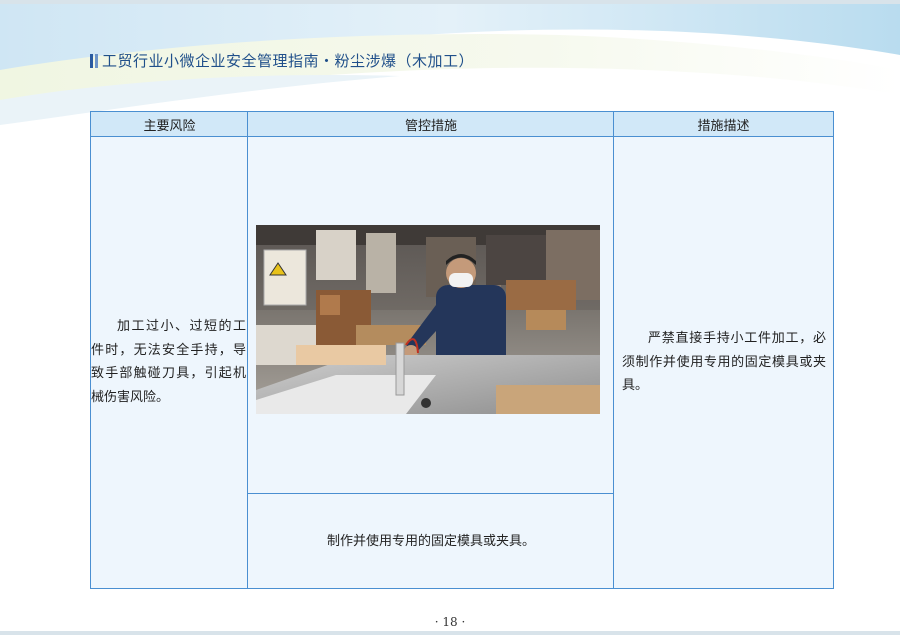  What do you see at coordinates (450, 622) in the screenshot?
I see `page-number: · 18 ·` at bounding box center [450, 622].